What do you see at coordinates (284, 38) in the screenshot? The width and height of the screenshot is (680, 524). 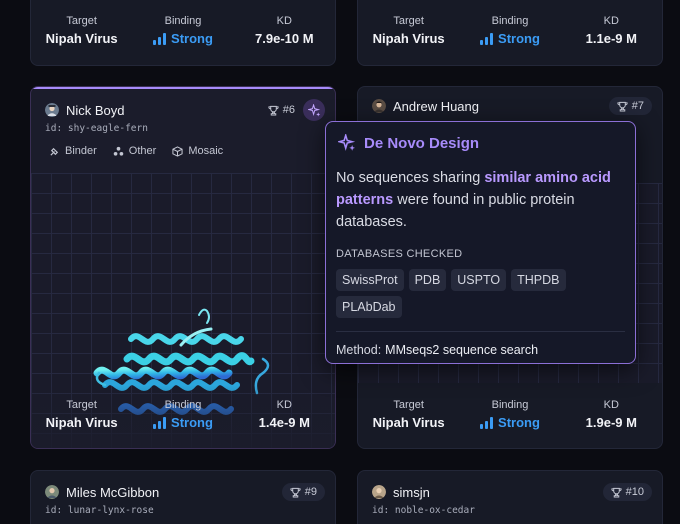 I see `kd-value: 7.9e-10 M` at bounding box center [284, 38].